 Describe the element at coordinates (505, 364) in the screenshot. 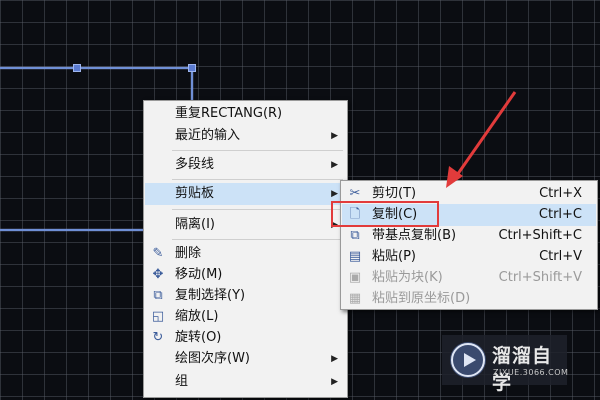

I see `watermark: 溜溜自学 ZIXUE.3066.COM` at that location.